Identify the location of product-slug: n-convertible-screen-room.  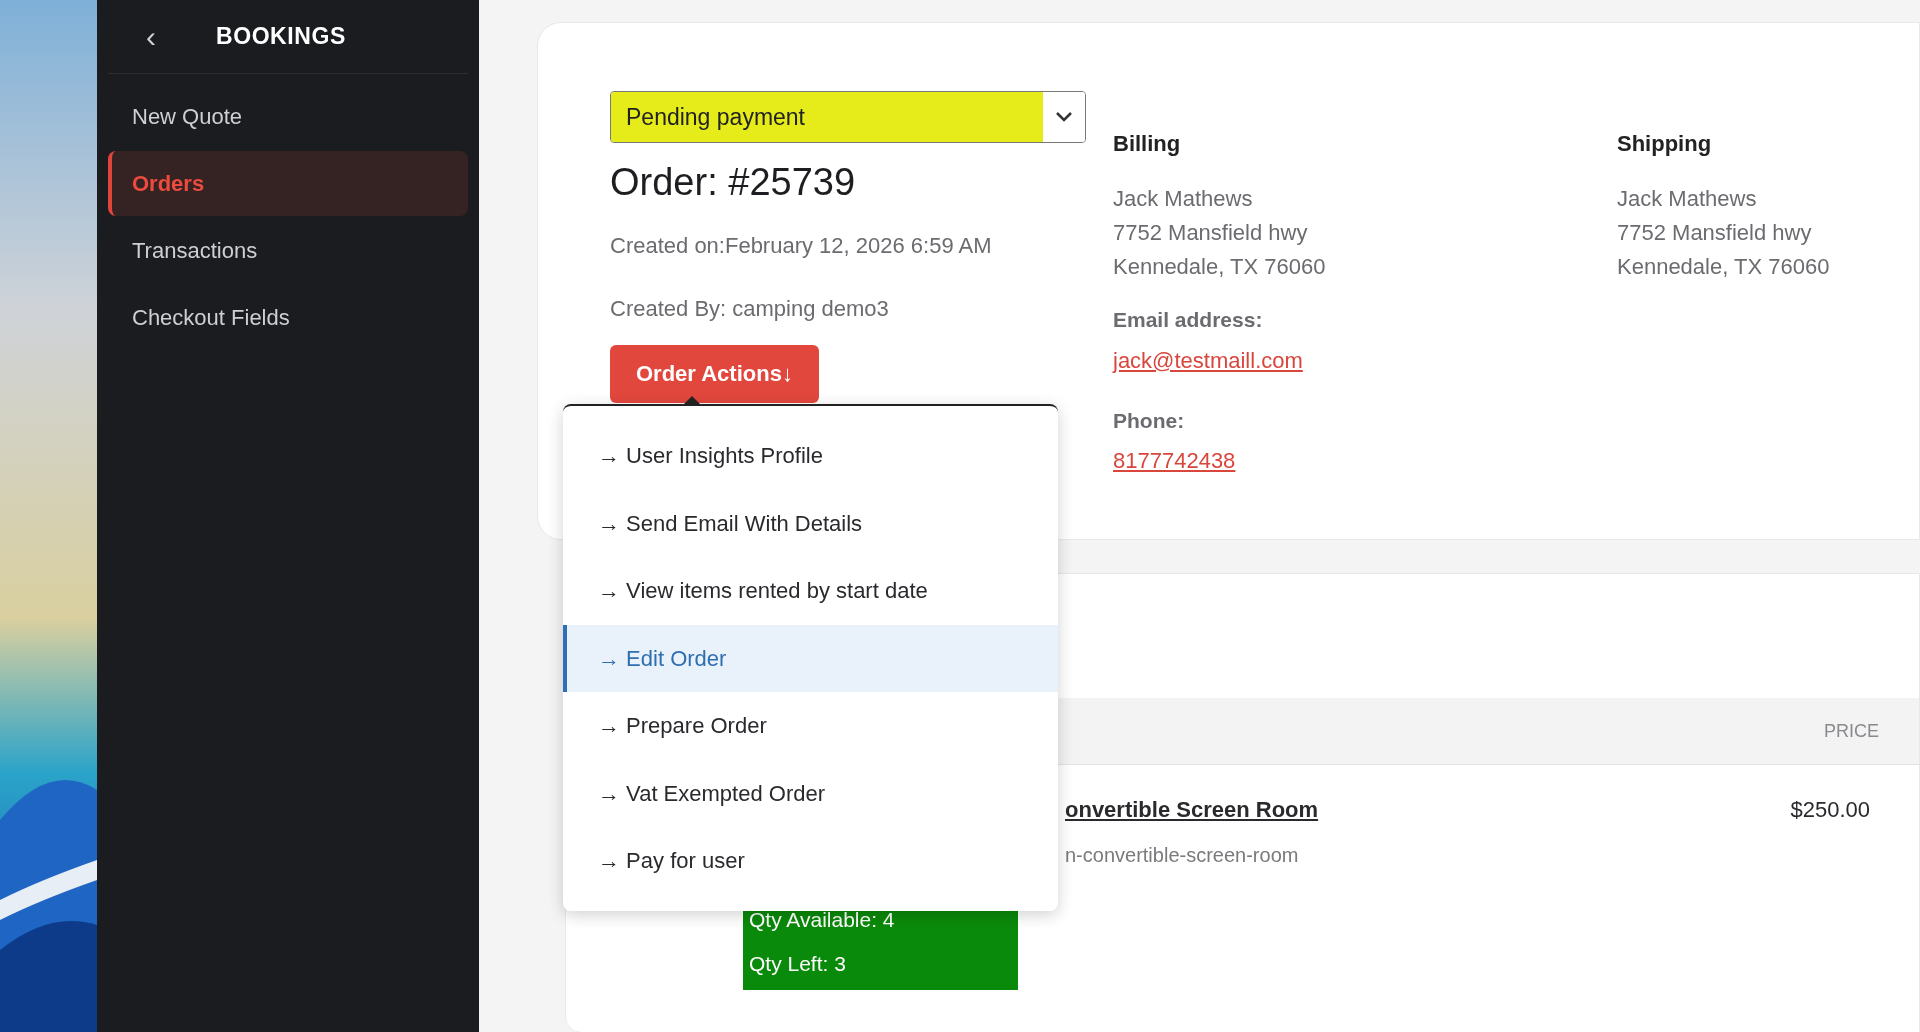
(1182, 855).